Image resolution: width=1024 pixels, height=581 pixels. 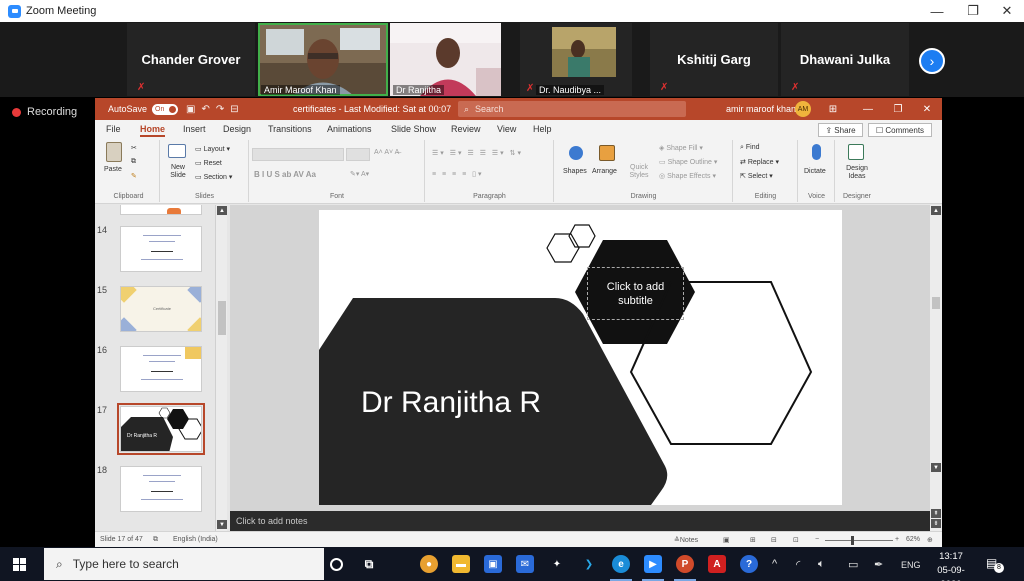 What do you see at coordinates (213, 177) in the screenshot?
I see `section-button: ▭ Section ▾` at bounding box center [213, 177].